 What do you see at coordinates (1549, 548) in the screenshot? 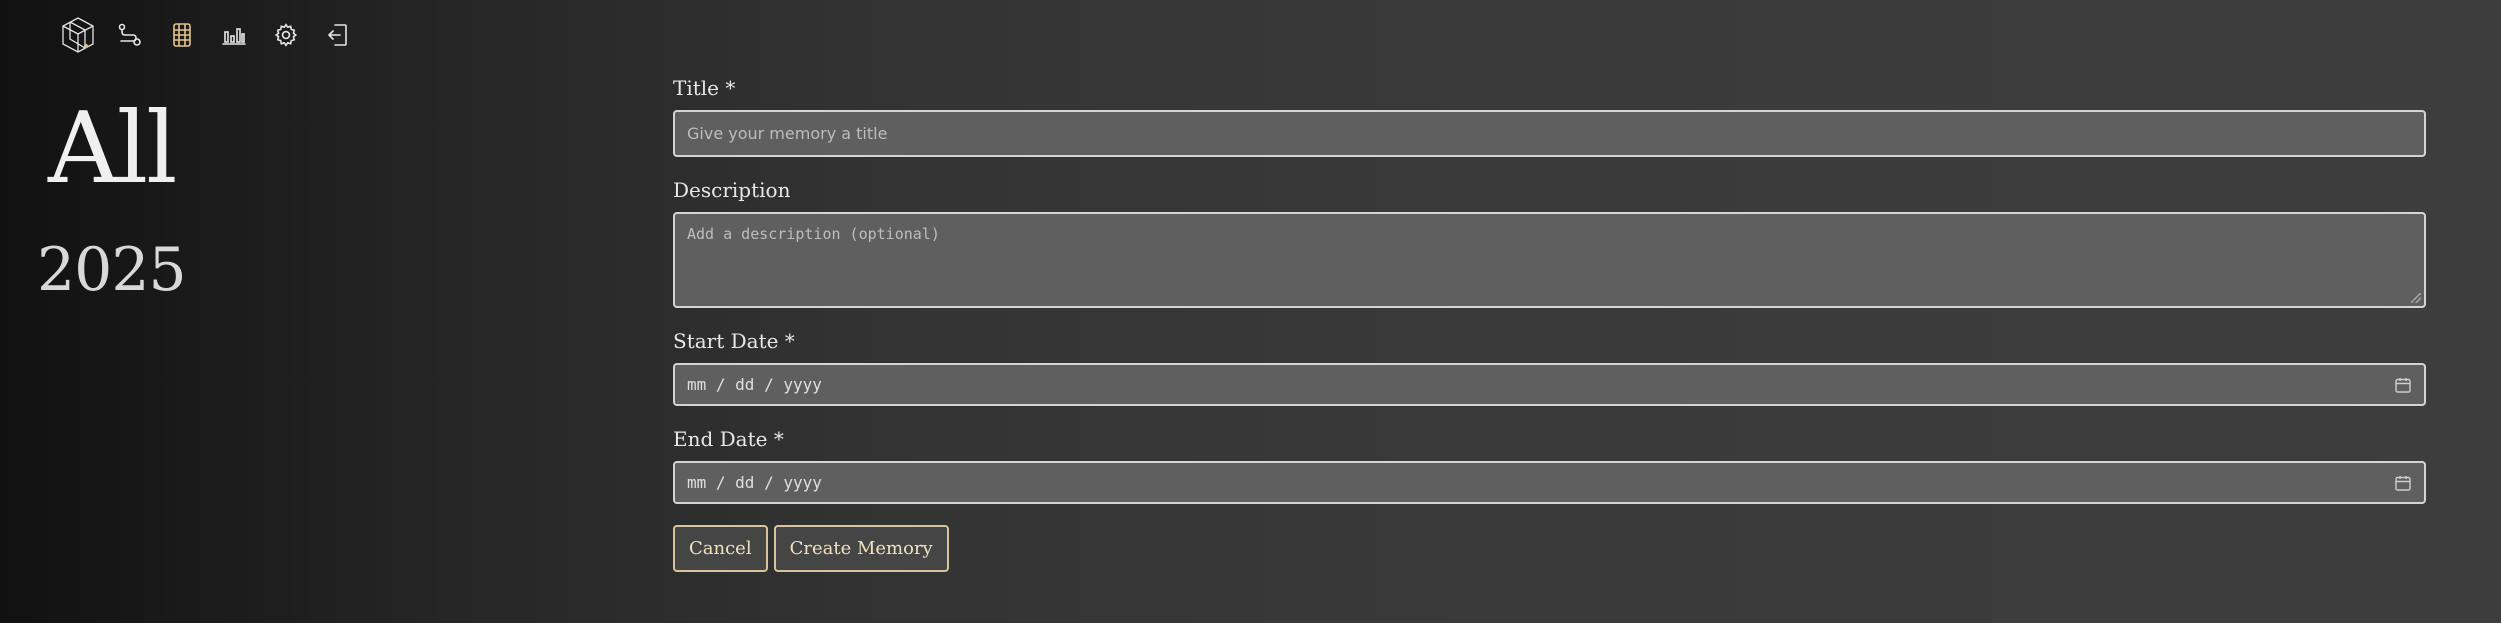
I see `form-actions: Cancel Create Memory` at bounding box center [1549, 548].